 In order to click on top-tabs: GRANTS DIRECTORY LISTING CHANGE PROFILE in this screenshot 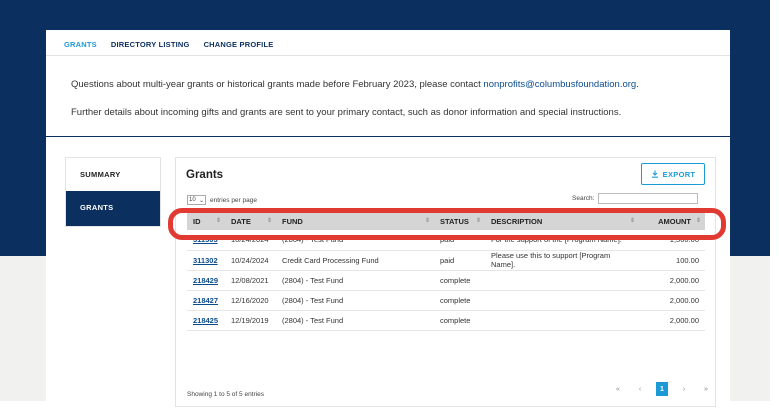, I will do `click(168, 44)`.